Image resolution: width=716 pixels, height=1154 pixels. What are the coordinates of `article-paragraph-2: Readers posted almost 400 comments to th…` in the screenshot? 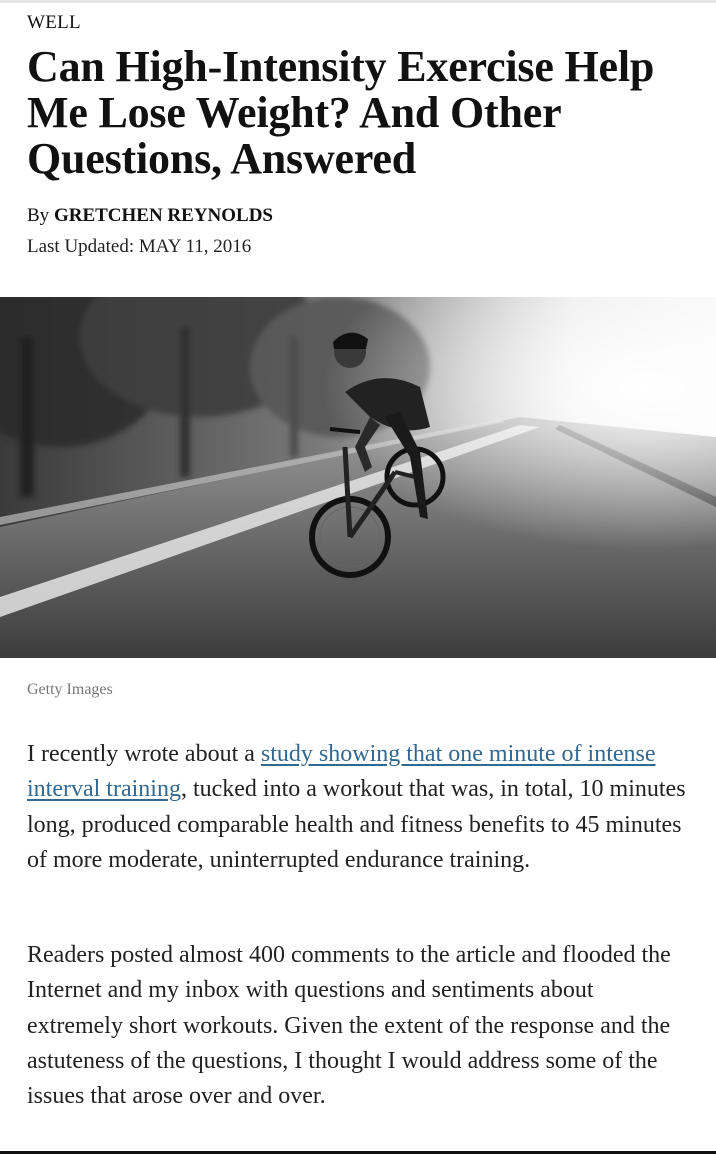 It's located at (349, 1026).